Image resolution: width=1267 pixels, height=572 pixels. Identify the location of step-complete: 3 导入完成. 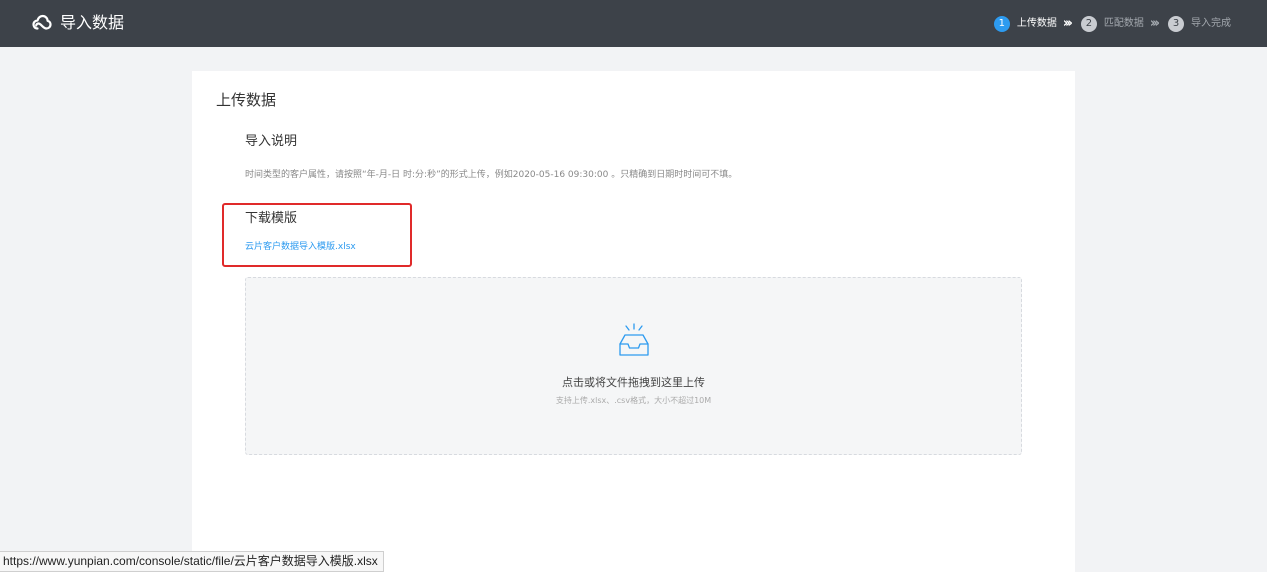
(1199, 24).